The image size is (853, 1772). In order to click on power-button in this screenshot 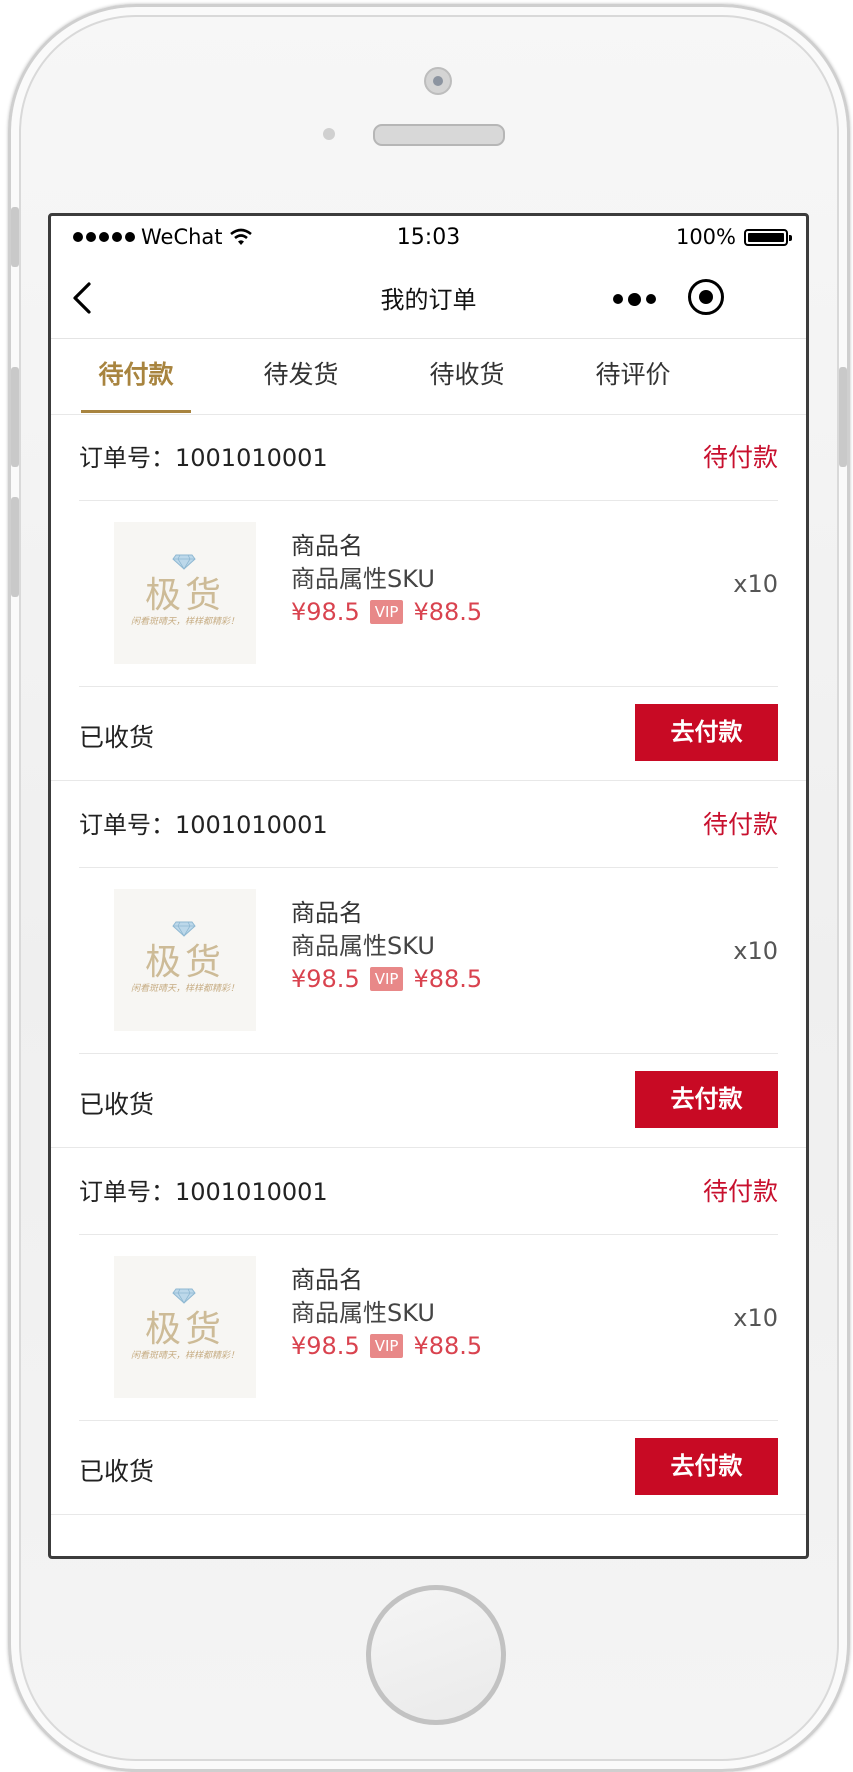, I will do `click(843, 417)`.